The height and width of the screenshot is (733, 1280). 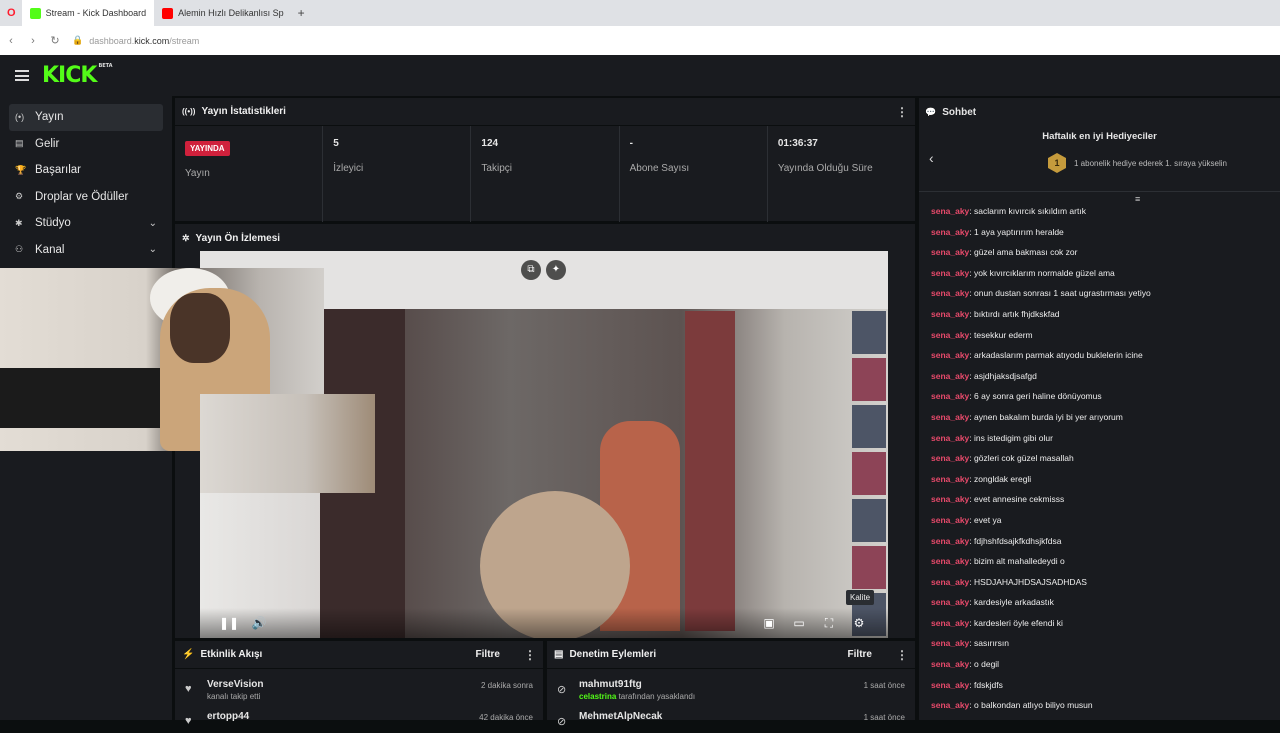 What do you see at coordinates (1105, 647) in the screenshot?
I see `chat-message: sena_aky: sasırırsın` at bounding box center [1105, 647].